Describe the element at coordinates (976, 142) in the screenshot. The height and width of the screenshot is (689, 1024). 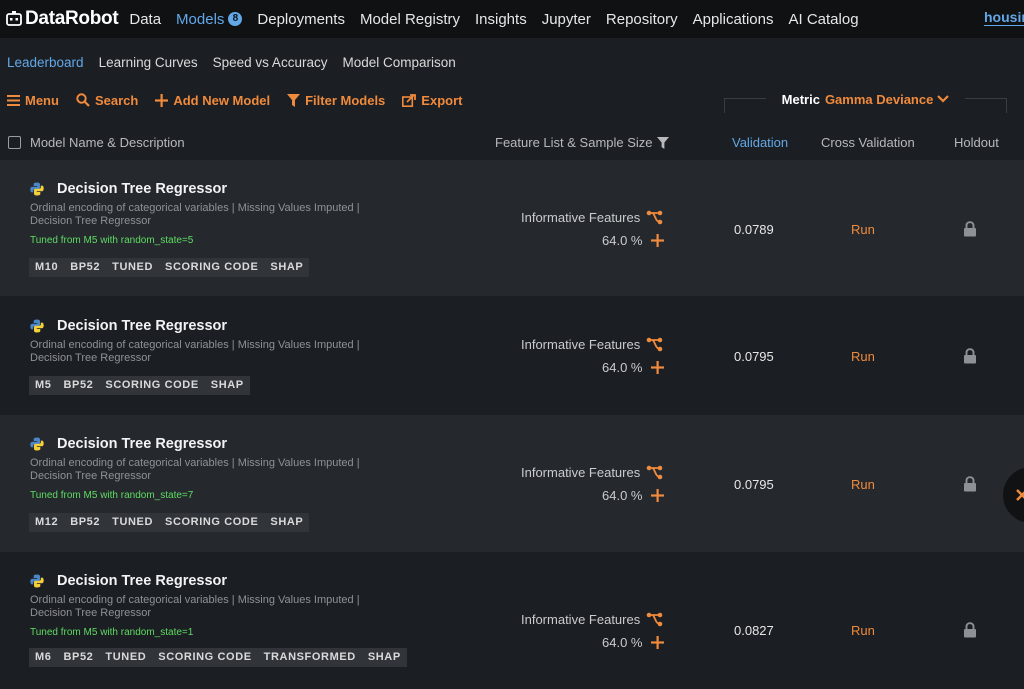
I see `column-header-holdout: Holdout` at that location.